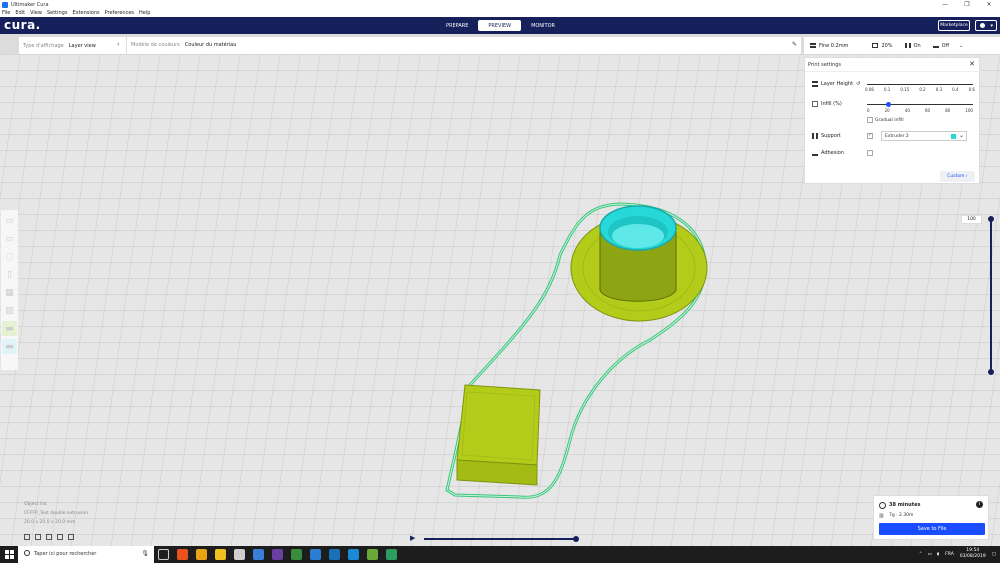 The height and width of the screenshot is (563, 1000). I want to click on minimize-icon: —, so click(945, 4).